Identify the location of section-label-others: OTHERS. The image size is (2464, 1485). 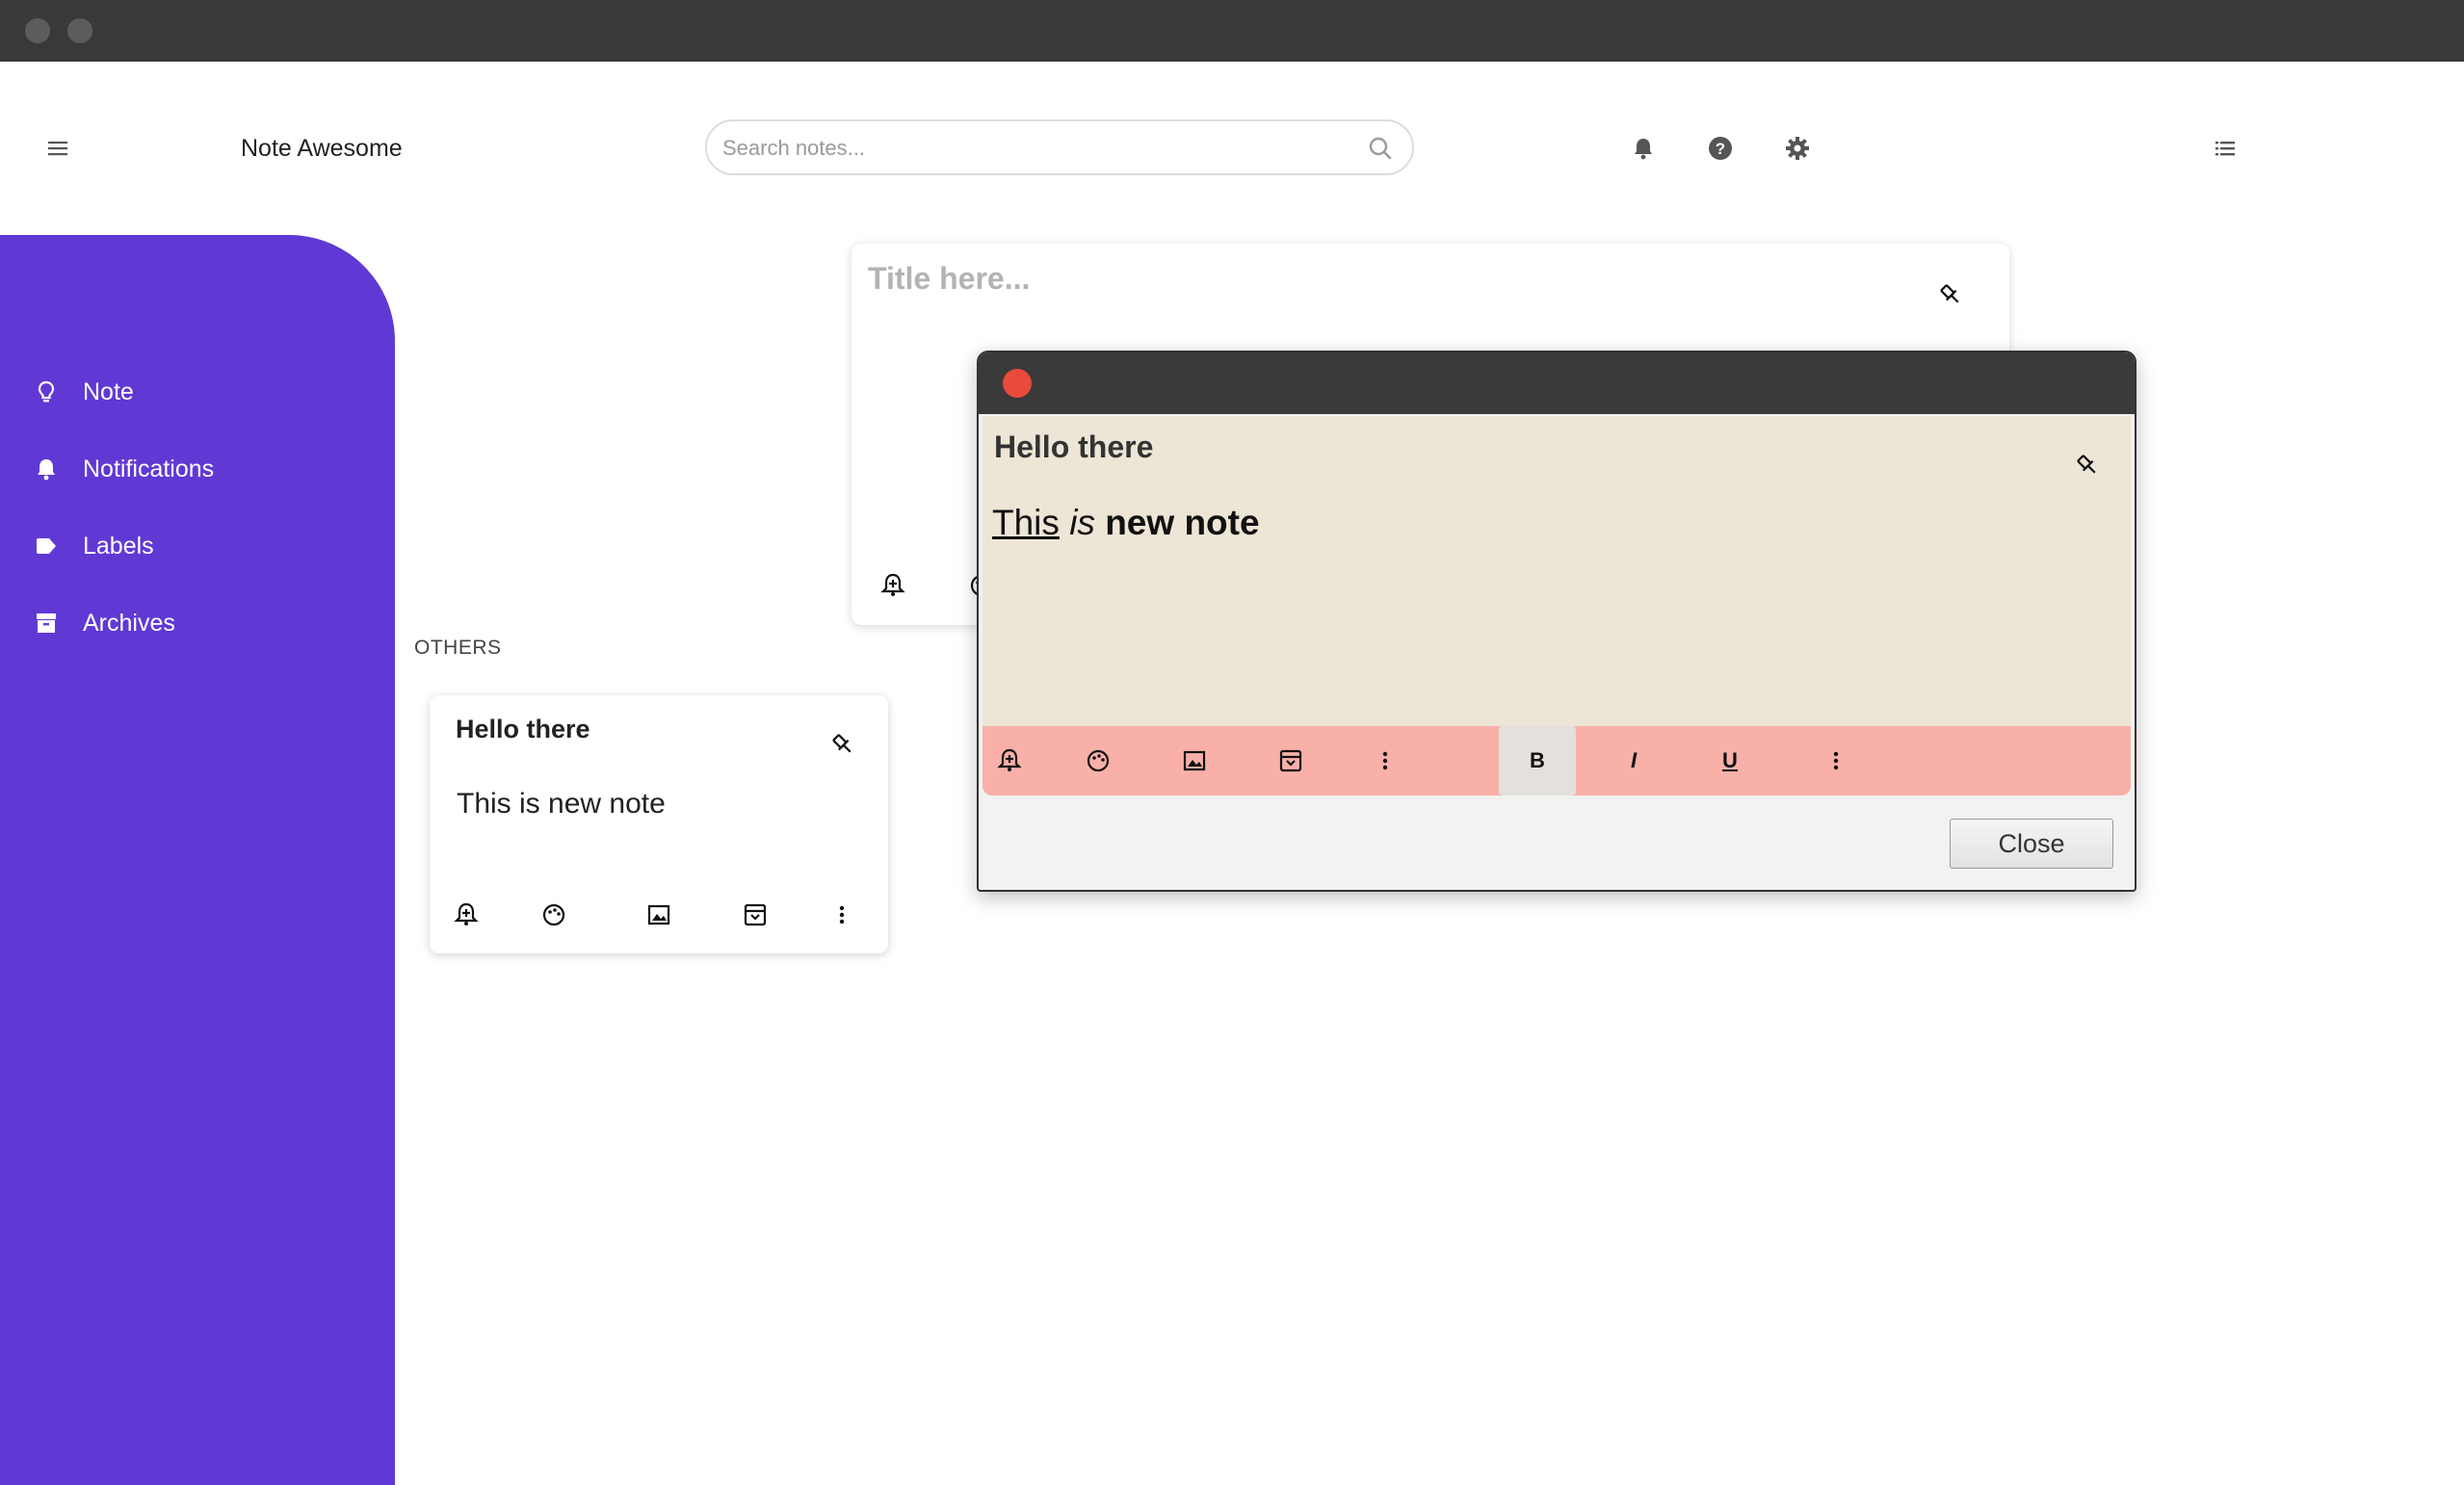
(458, 648).